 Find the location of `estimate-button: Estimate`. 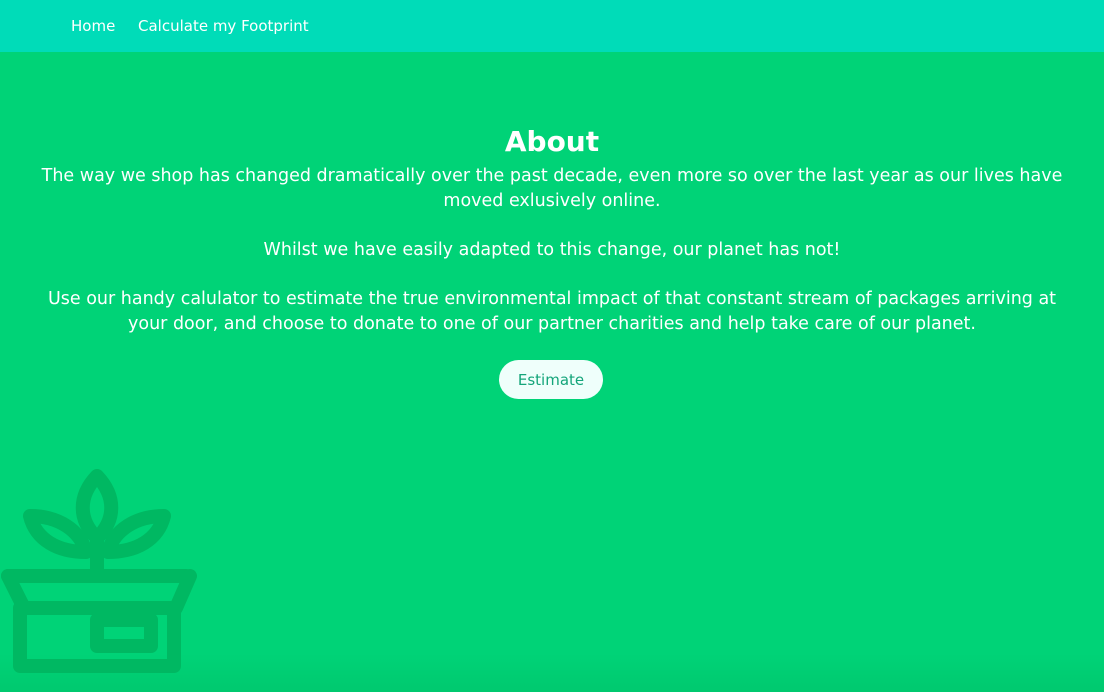

estimate-button: Estimate is located at coordinates (551, 379).